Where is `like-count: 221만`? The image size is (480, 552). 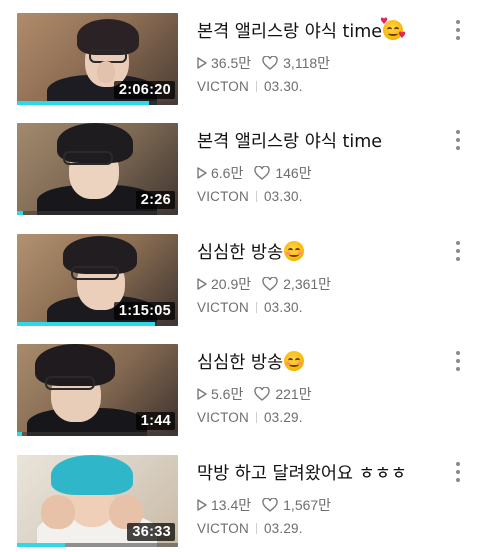
like-count: 221만 is located at coordinates (293, 394).